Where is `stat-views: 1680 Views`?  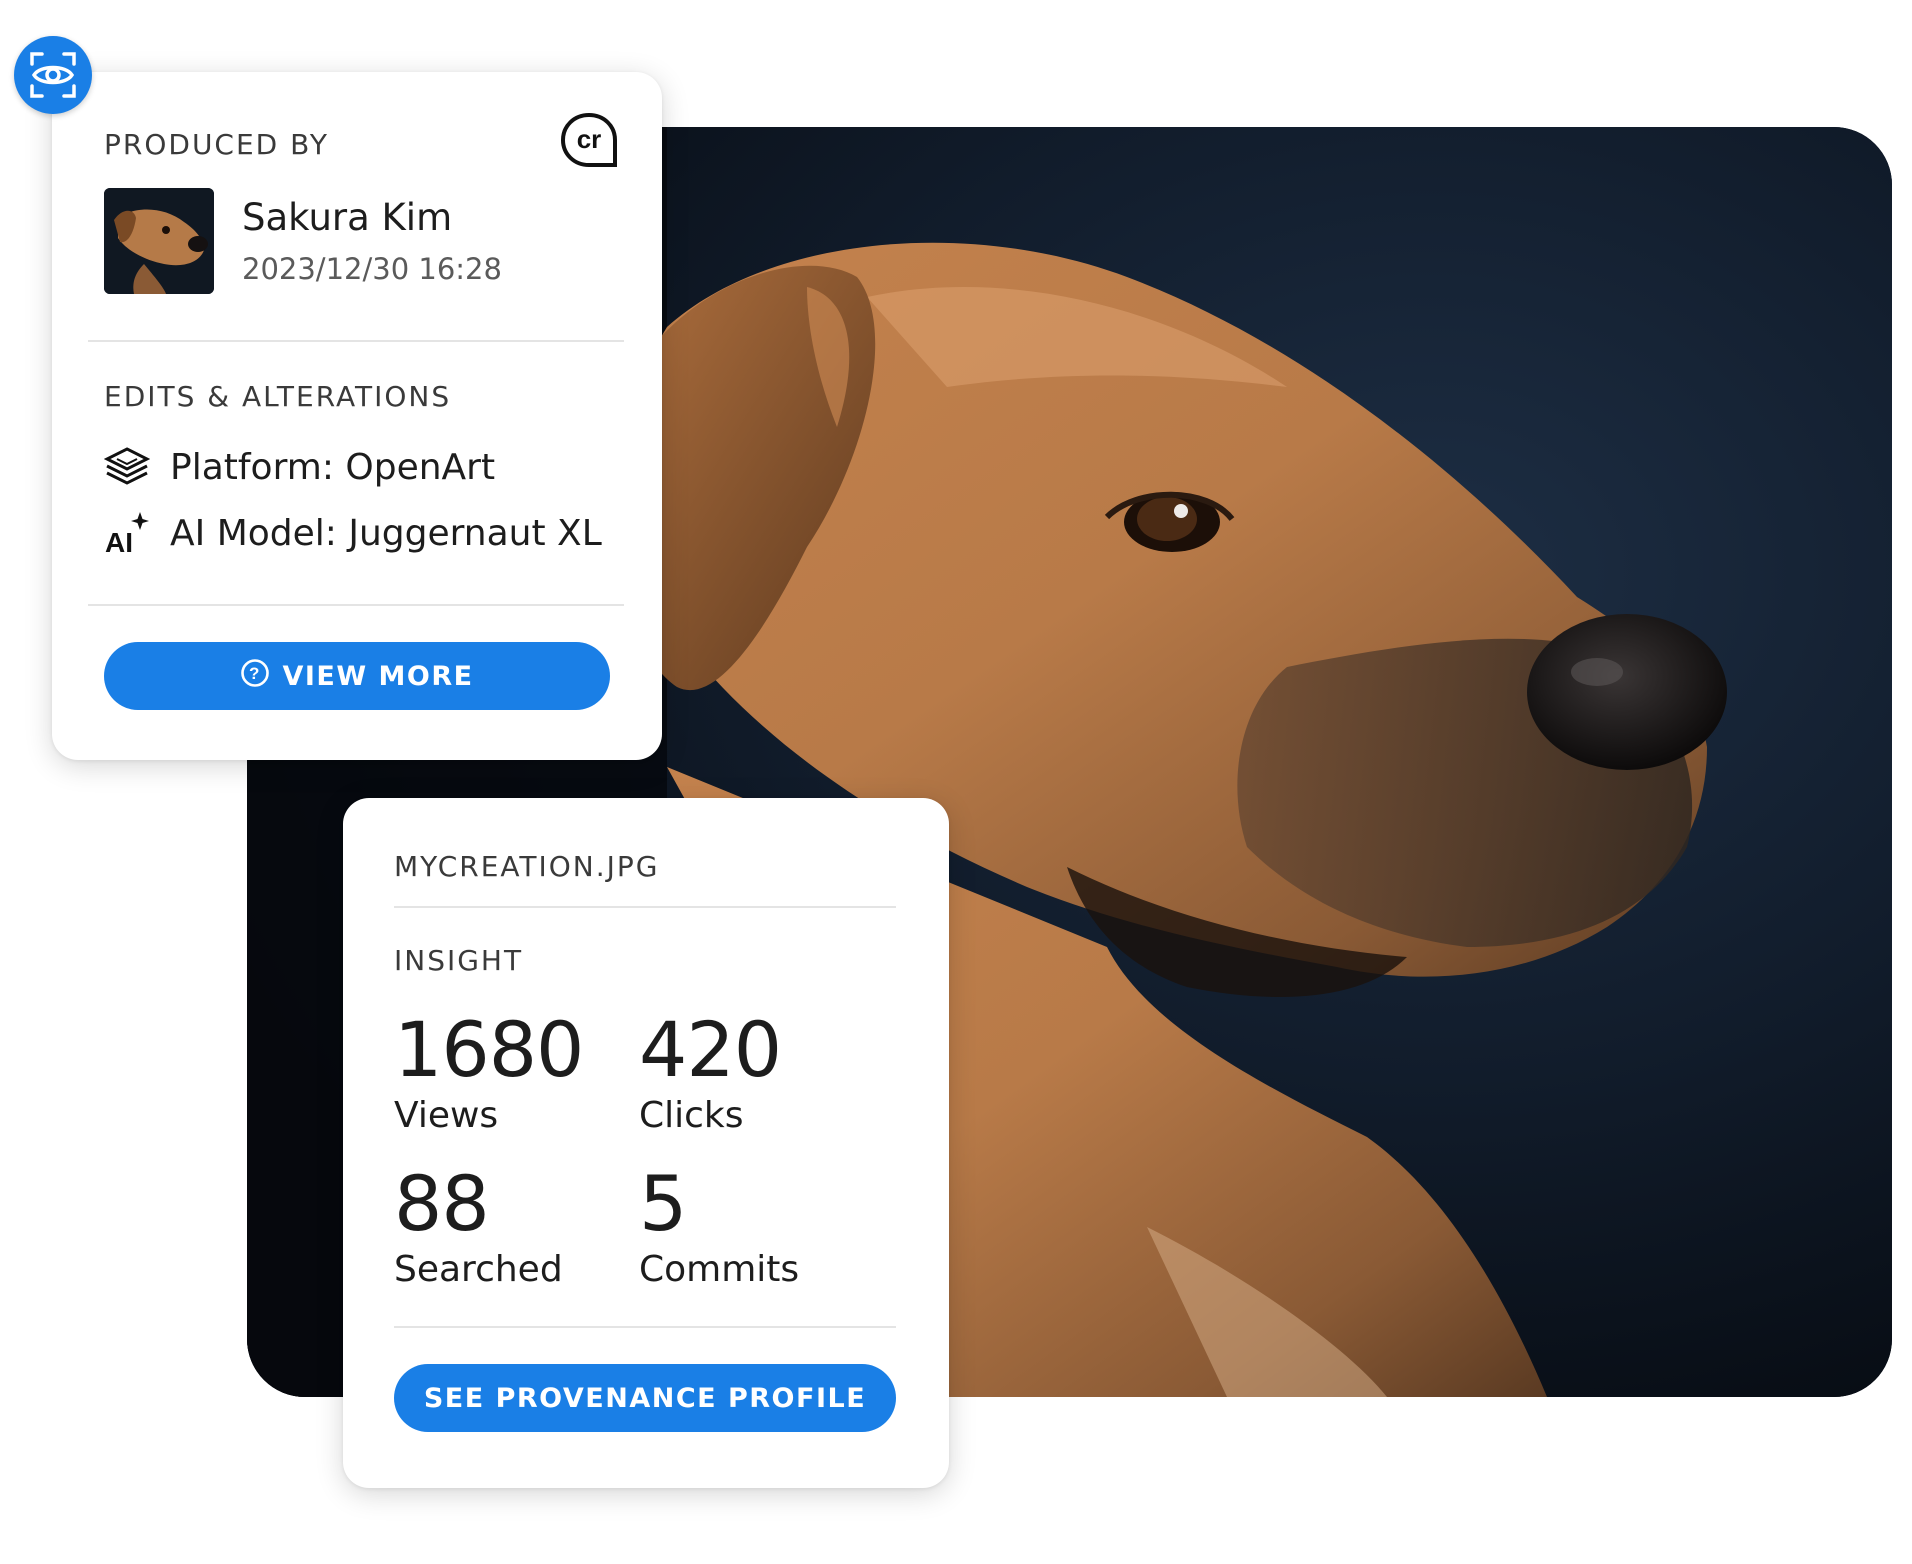
stat-views: 1680 Views is located at coordinates (489, 1071).